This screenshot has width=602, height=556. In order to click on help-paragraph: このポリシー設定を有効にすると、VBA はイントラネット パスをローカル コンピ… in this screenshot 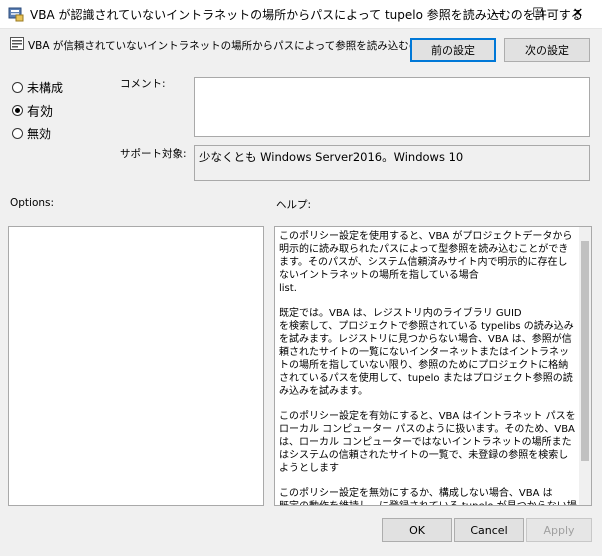, I will do `click(428, 442)`.